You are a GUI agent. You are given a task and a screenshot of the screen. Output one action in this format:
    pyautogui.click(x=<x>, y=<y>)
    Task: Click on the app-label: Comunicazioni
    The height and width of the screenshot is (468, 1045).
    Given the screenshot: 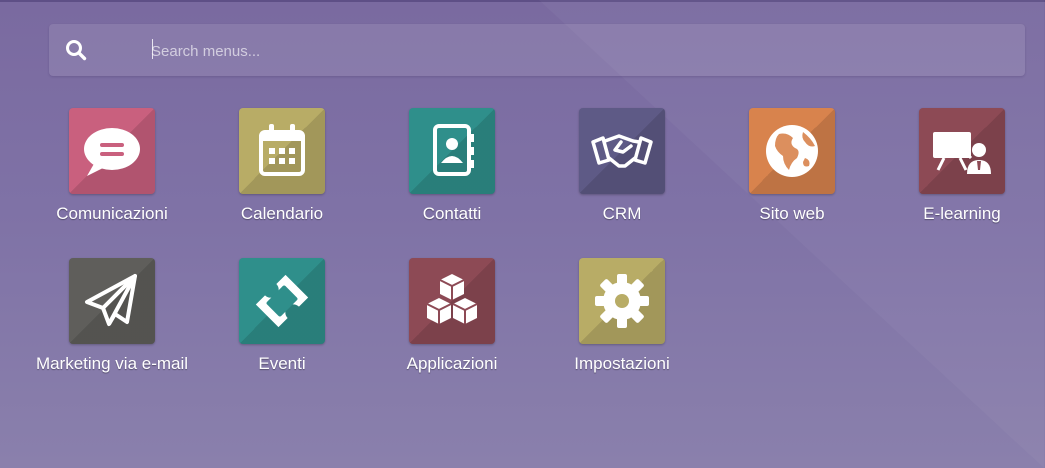 What is the action you would take?
    pyautogui.click(x=112, y=213)
    